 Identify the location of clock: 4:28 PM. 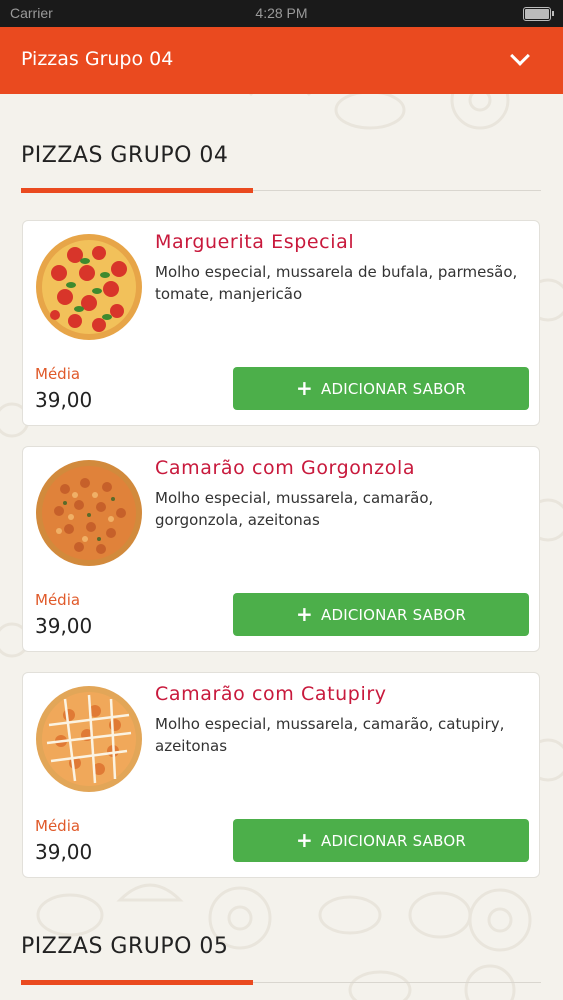
(281, 13).